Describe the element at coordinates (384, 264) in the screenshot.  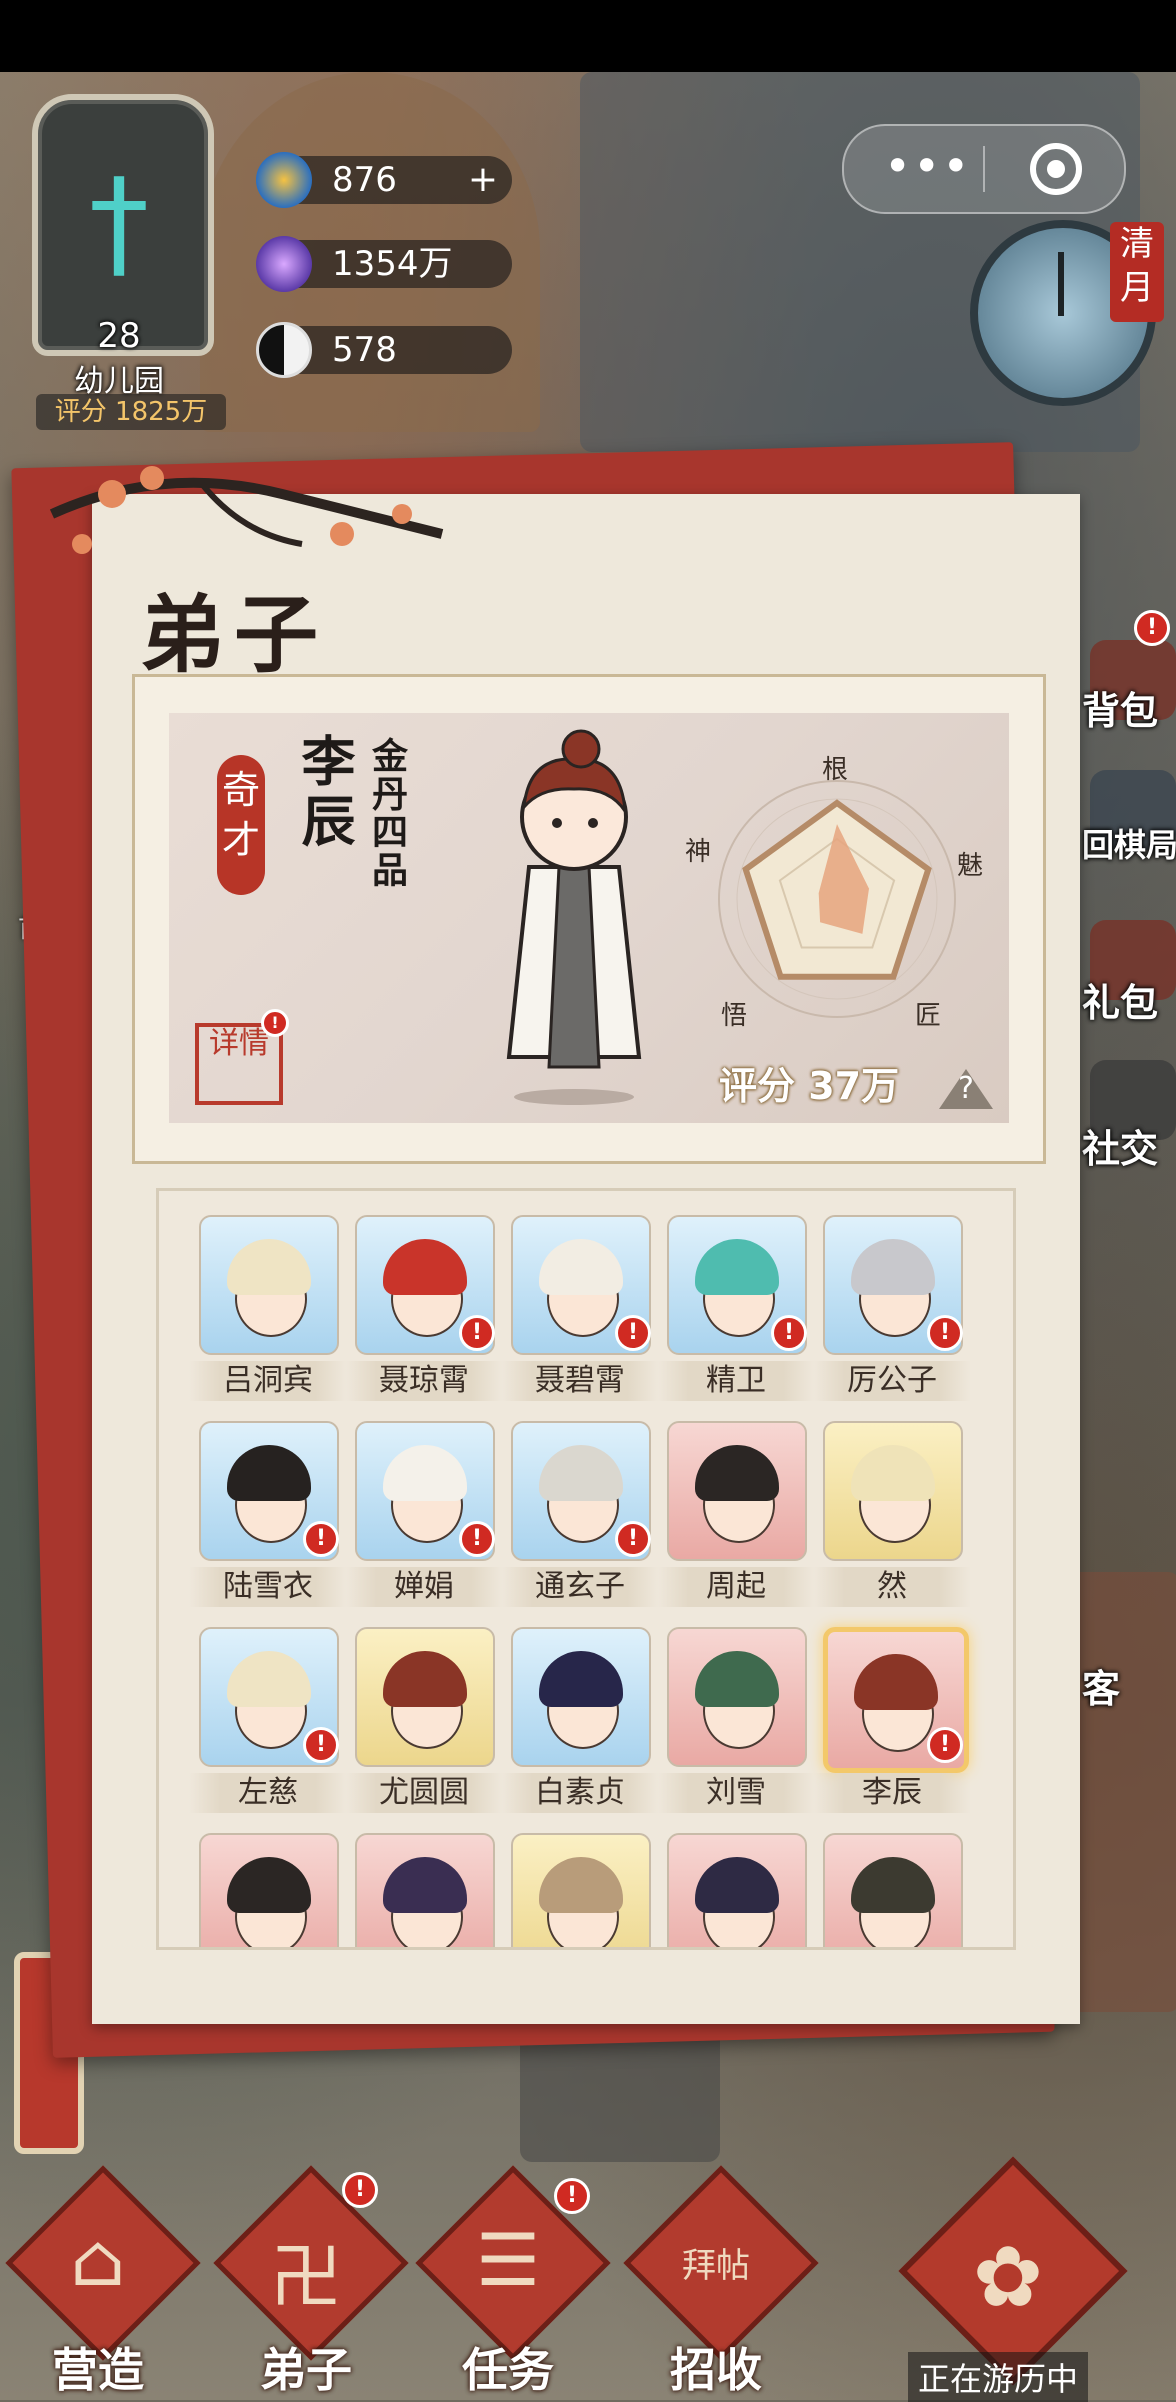
I see `crystals-resource: 1354万` at that location.